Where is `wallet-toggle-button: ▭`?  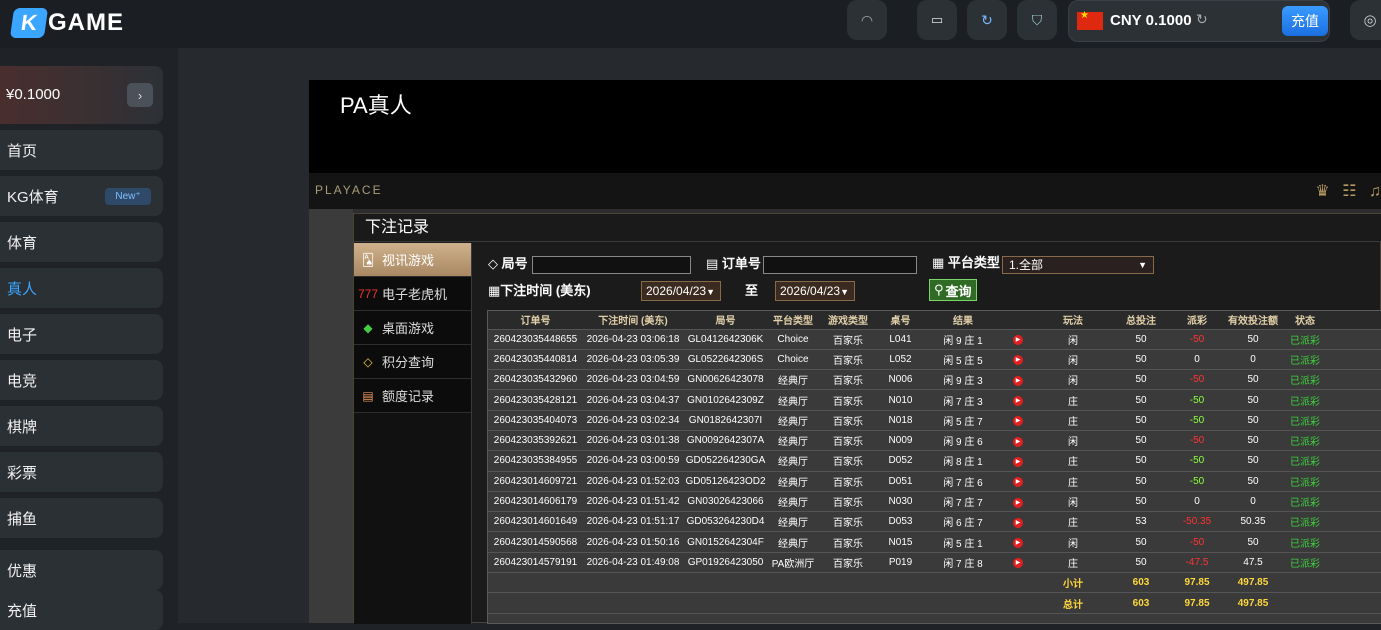 wallet-toggle-button: ▭ is located at coordinates (937, 20).